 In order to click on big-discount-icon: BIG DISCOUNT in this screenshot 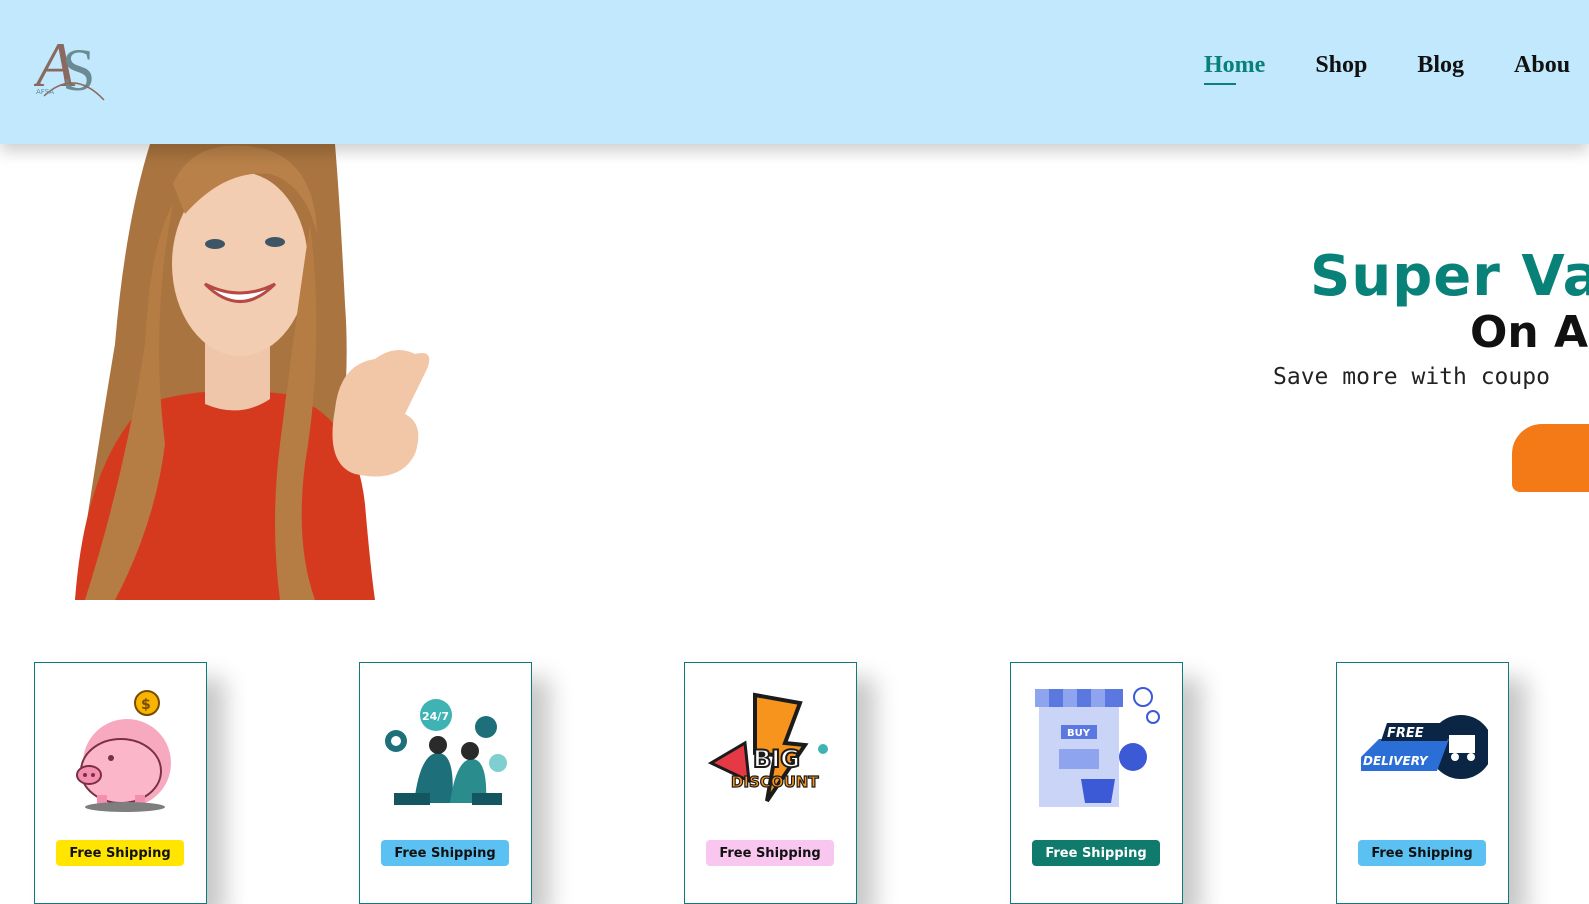, I will do `click(767, 747)`.